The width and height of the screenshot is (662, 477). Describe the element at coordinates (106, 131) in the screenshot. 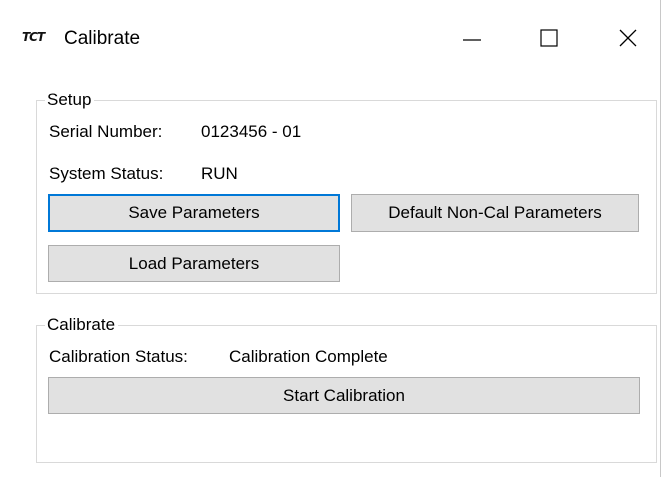

I see `serial-number-label: Serial Number:` at that location.